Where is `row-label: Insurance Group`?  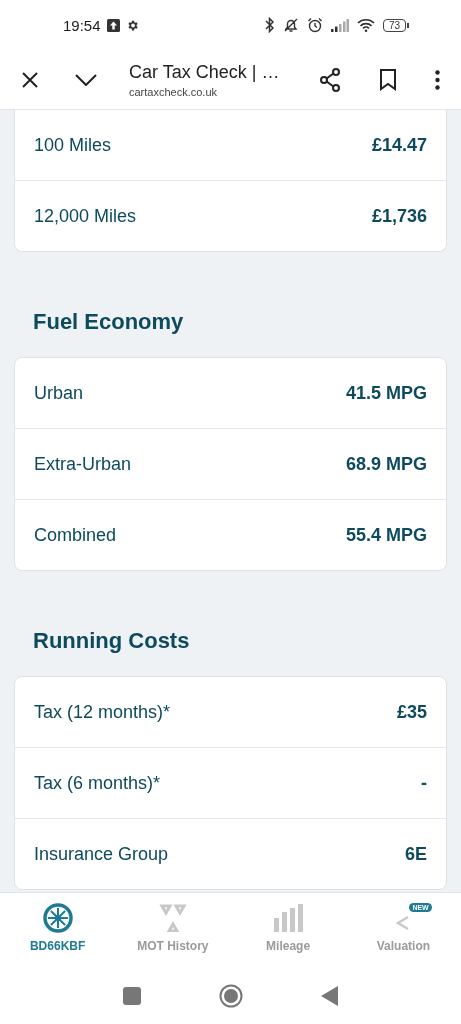
row-label: Insurance Group is located at coordinates (101, 854).